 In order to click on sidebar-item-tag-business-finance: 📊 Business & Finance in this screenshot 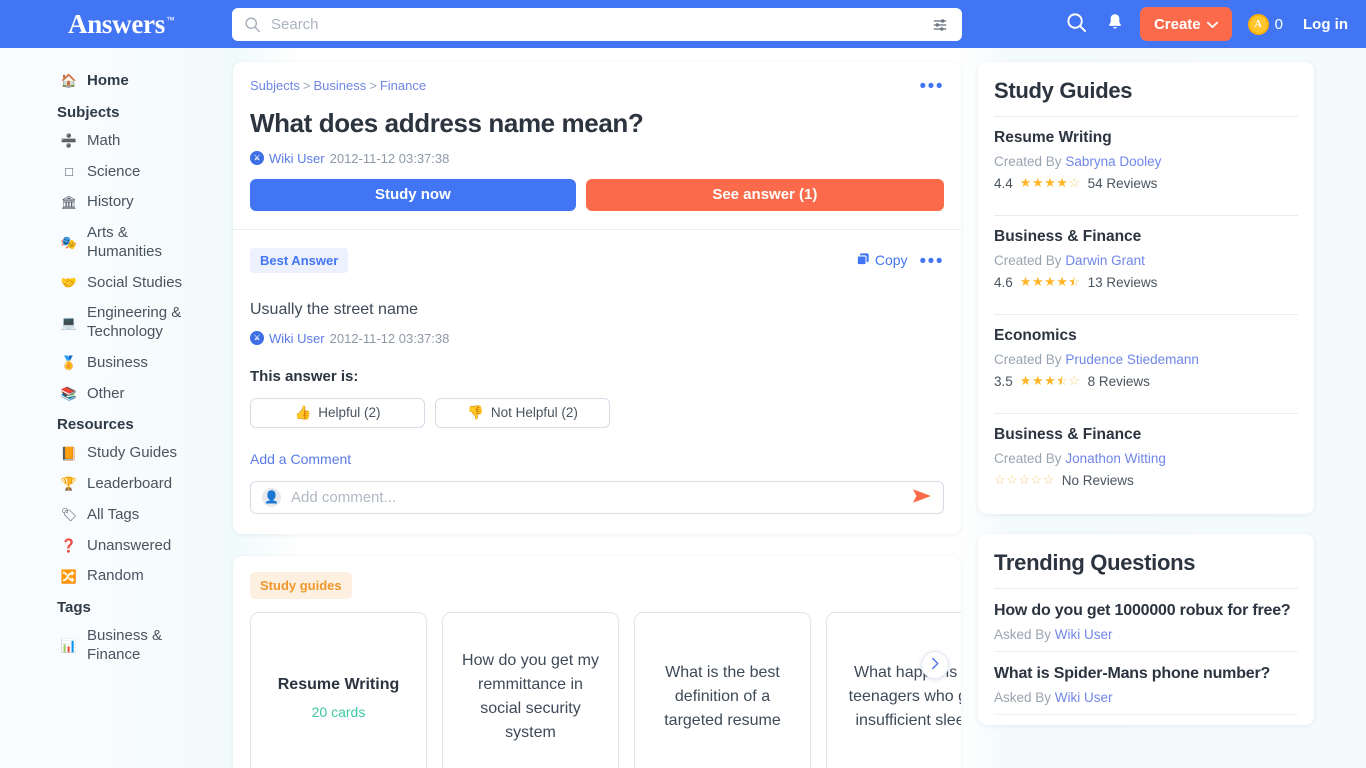, I will do `click(110, 646)`.